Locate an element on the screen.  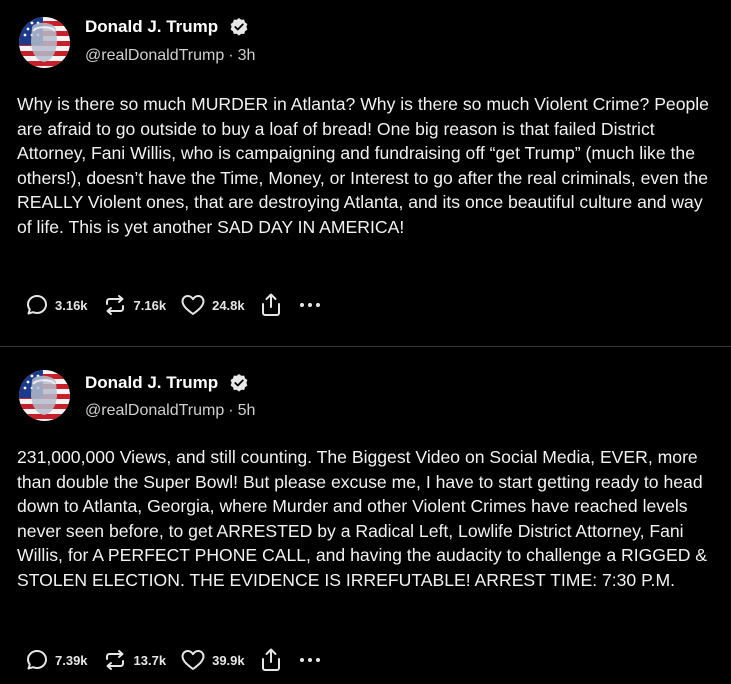
share-button is located at coordinates (271, 660).